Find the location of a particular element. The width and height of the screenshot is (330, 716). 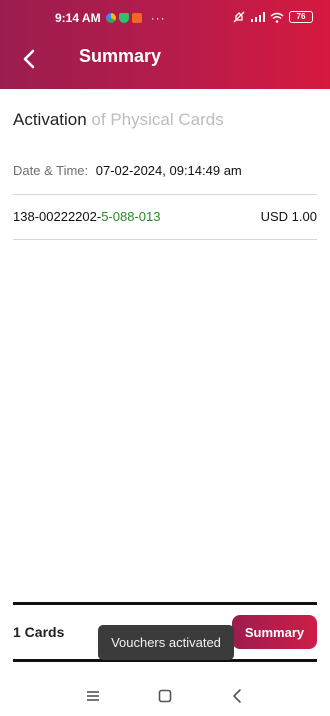

status-bar: 9:14 AM ··· 76 is located at coordinates (165, 17).